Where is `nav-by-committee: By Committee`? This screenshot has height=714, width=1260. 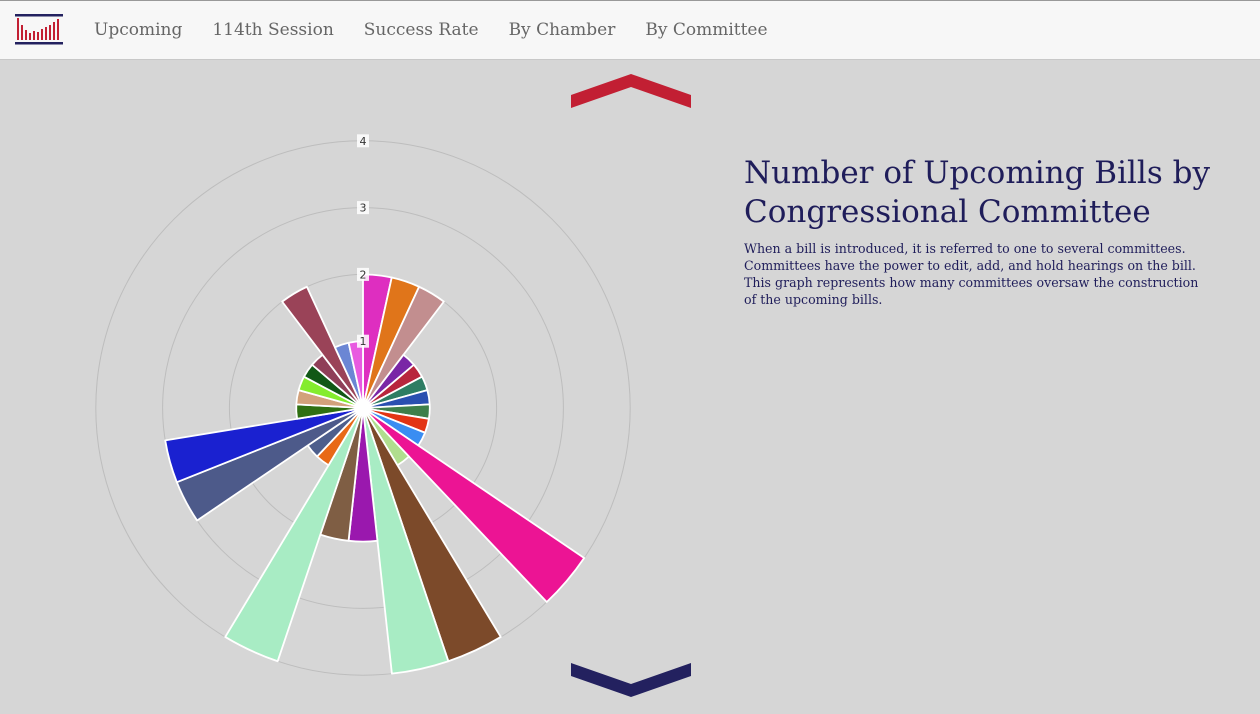 nav-by-committee: By Committee is located at coordinates (706, 30).